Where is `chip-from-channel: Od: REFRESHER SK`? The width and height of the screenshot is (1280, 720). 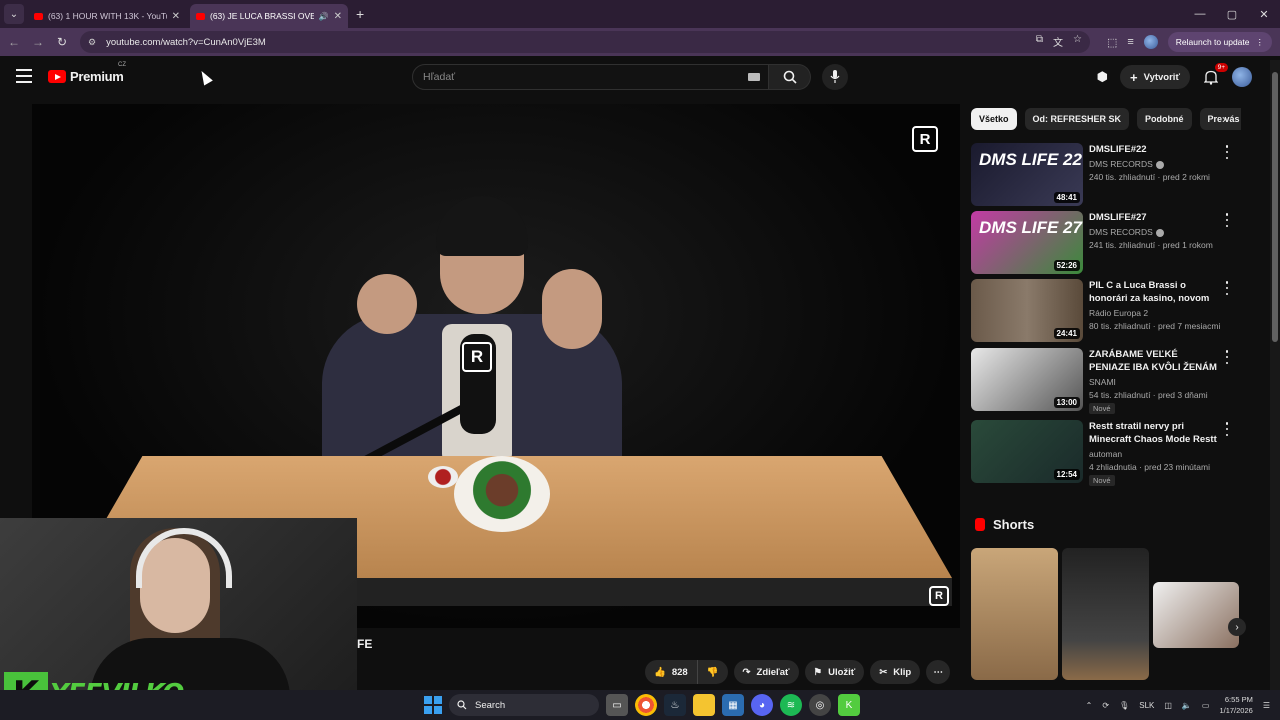 chip-from-channel: Od: REFRESHER SK is located at coordinates (1077, 119).